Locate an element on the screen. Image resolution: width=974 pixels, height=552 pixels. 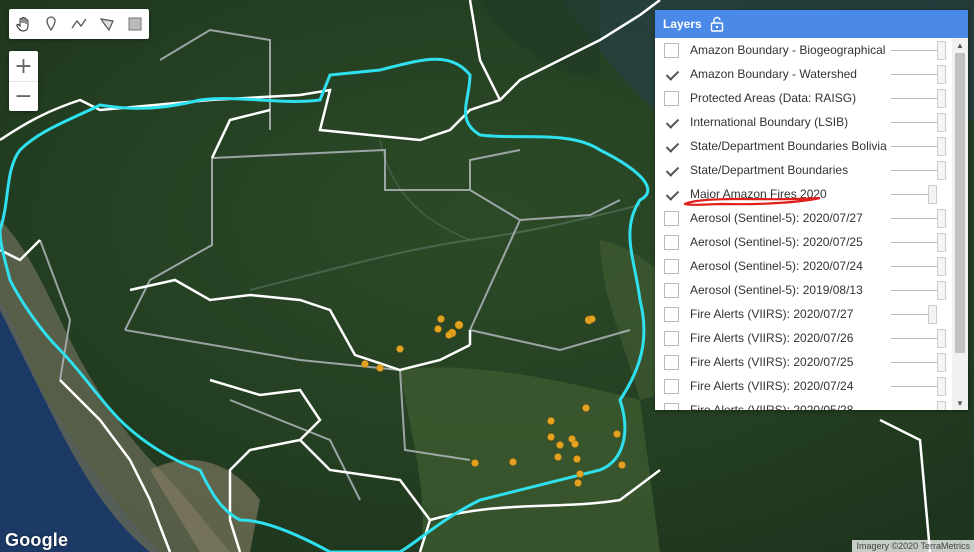
drawing-toolbar is located at coordinates (79, 24).